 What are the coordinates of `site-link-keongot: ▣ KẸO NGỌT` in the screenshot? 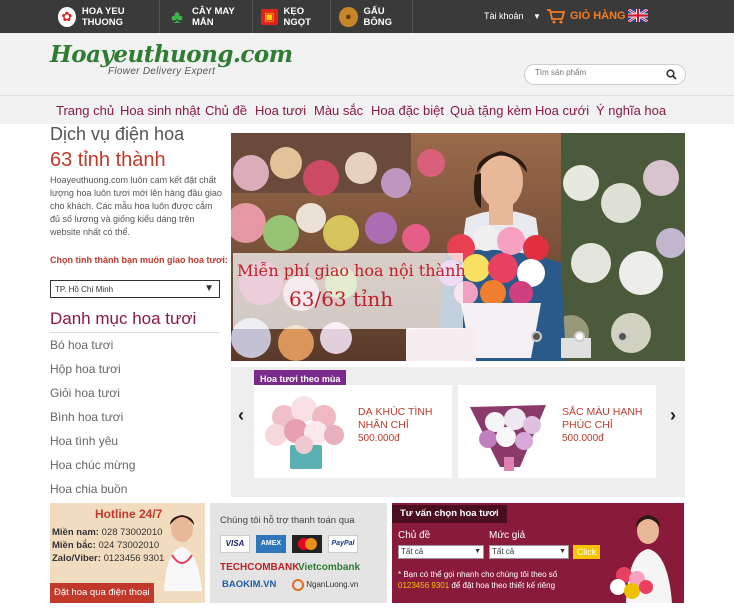 It's located at (292, 16).